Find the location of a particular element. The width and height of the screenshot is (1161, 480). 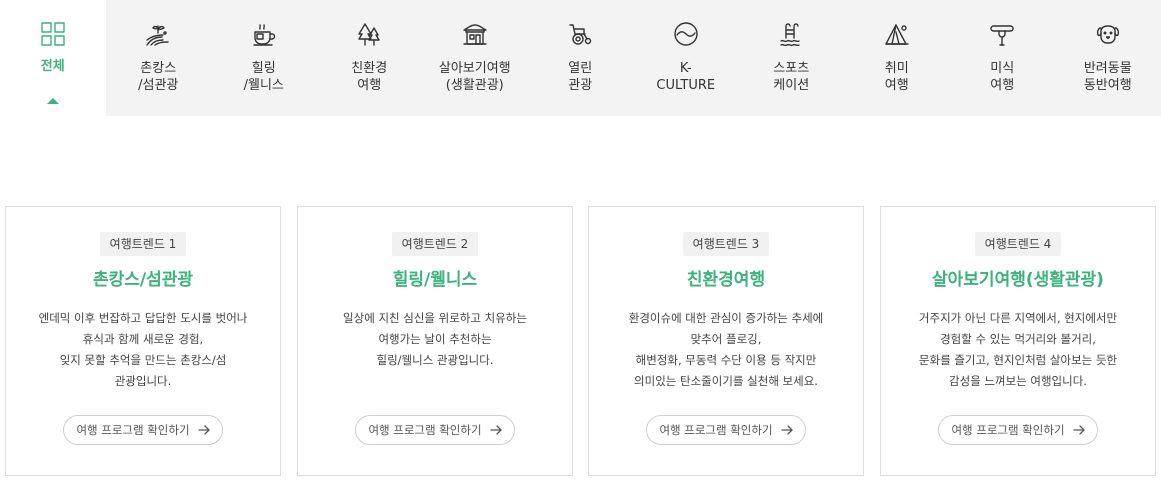

trees-icon is located at coordinates (369, 34).